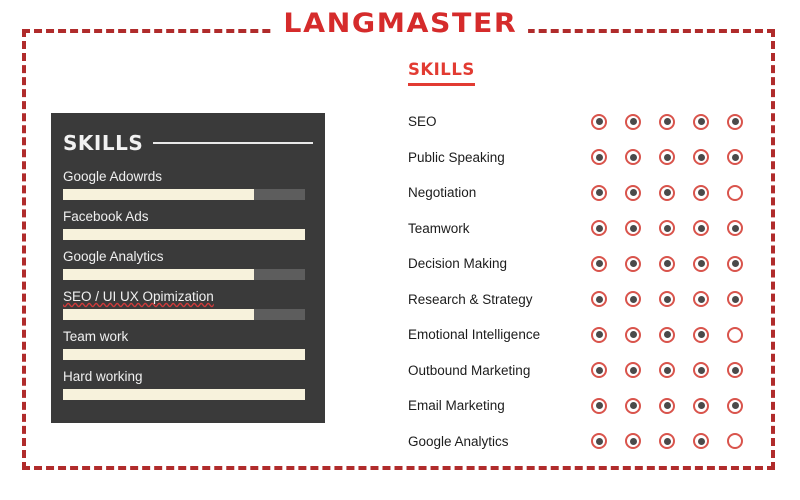 Image resolution: width=800 pixels, height=500 pixels. Describe the element at coordinates (442, 193) in the screenshot. I see `rating-label: Negotiation` at that location.